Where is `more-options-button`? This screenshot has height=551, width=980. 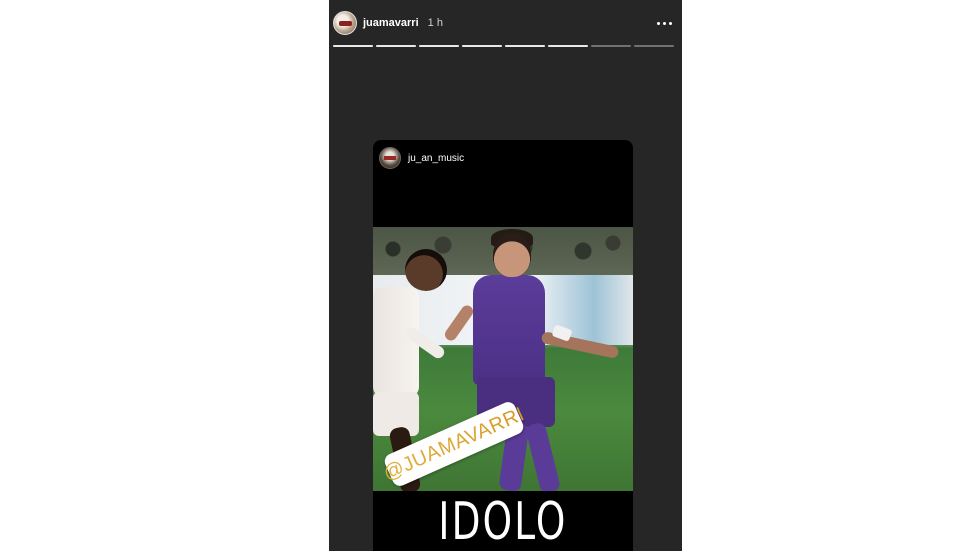 more-options-button is located at coordinates (664, 23).